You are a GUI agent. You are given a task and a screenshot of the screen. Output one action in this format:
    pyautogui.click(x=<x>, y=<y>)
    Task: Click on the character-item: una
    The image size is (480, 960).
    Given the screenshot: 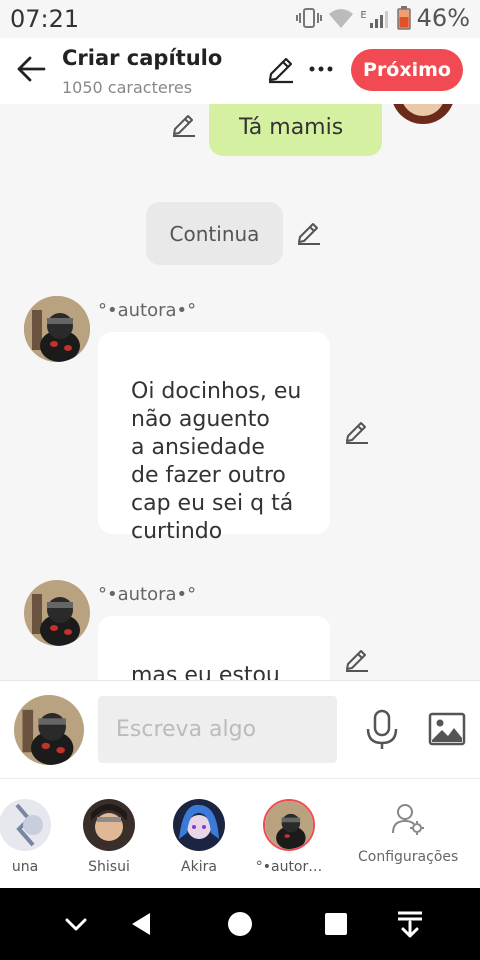 What is the action you would take?
    pyautogui.click(x=30, y=837)
    